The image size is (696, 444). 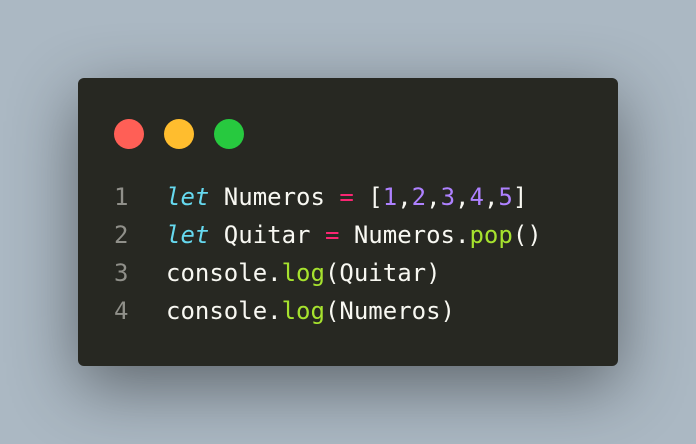 What do you see at coordinates (476, 197) in the screenshot?
I see `code-token-num: 4` at bounding box center [476, 197].